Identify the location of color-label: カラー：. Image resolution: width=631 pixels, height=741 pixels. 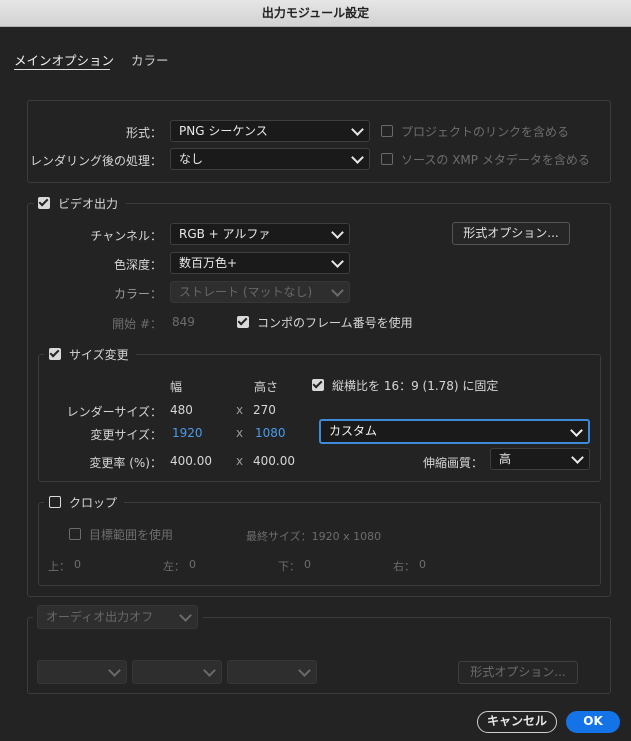
(137, 294).